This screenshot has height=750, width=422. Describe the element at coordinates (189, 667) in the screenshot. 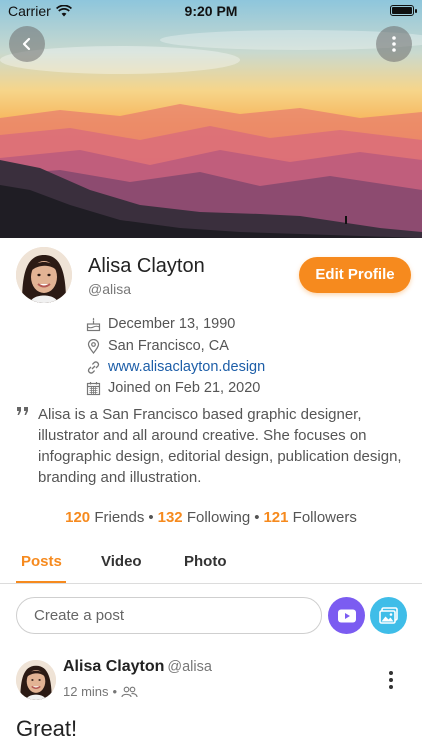

I see `post-author-handle: @alisa` at that location.